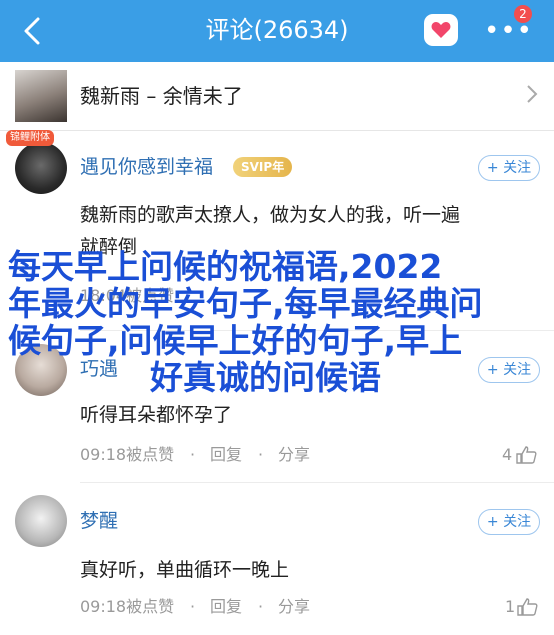  What do you see at coordinates (523, 14) in the screenshot?
I see `notification-badge: 2` at bounding box center [523, 14].